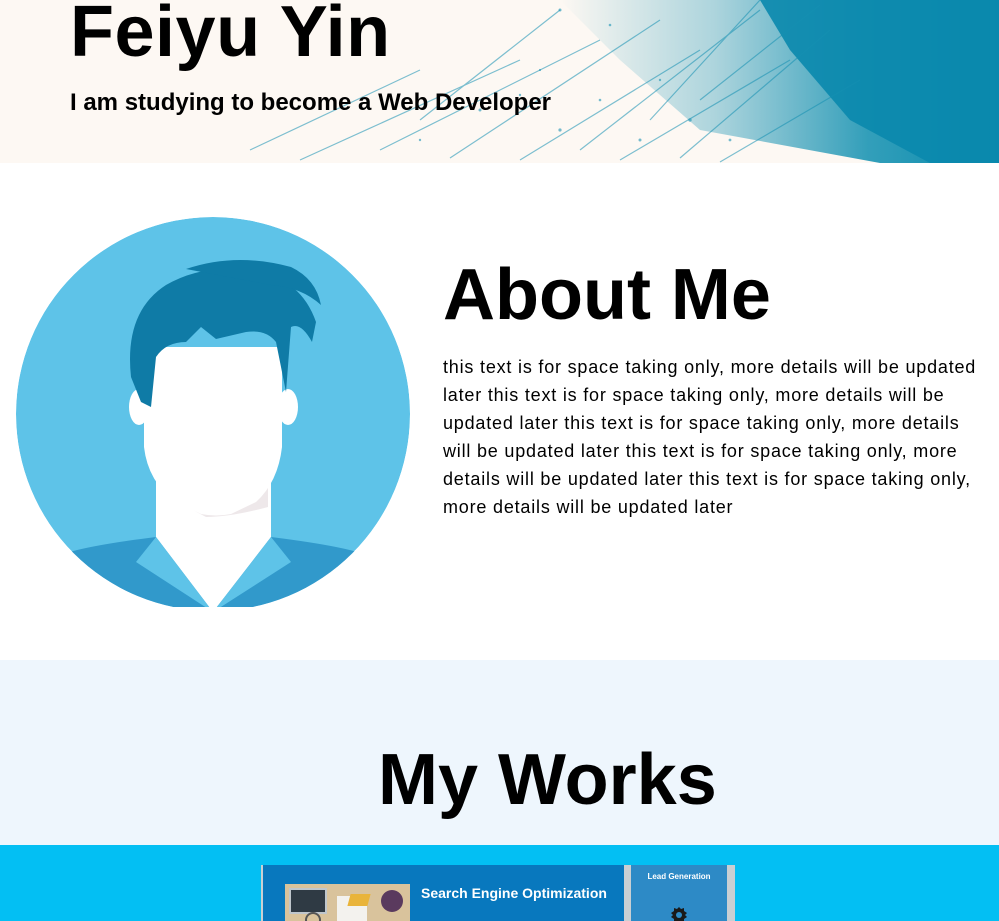  I want to click on work-card-banner: Search Engine Optimization, so click(443, 893).